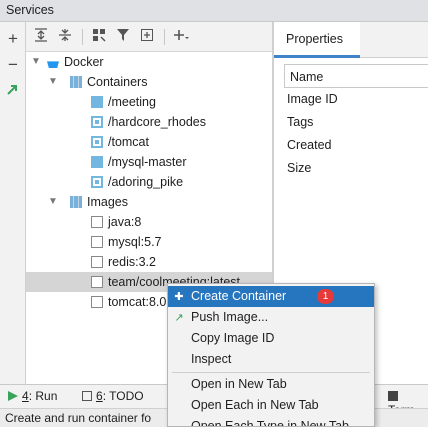 This screenshot has height=427, width=428. I want to click on add-service-icon, so click(181, 37).